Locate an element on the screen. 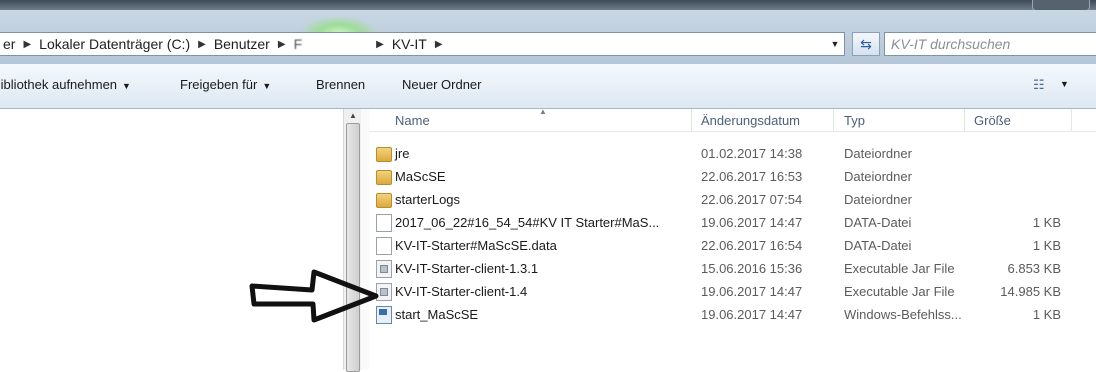 This screenshot has height=372, width=1096. file-date: 22.06.2017 07:54 is located at coordinates (752, 199).